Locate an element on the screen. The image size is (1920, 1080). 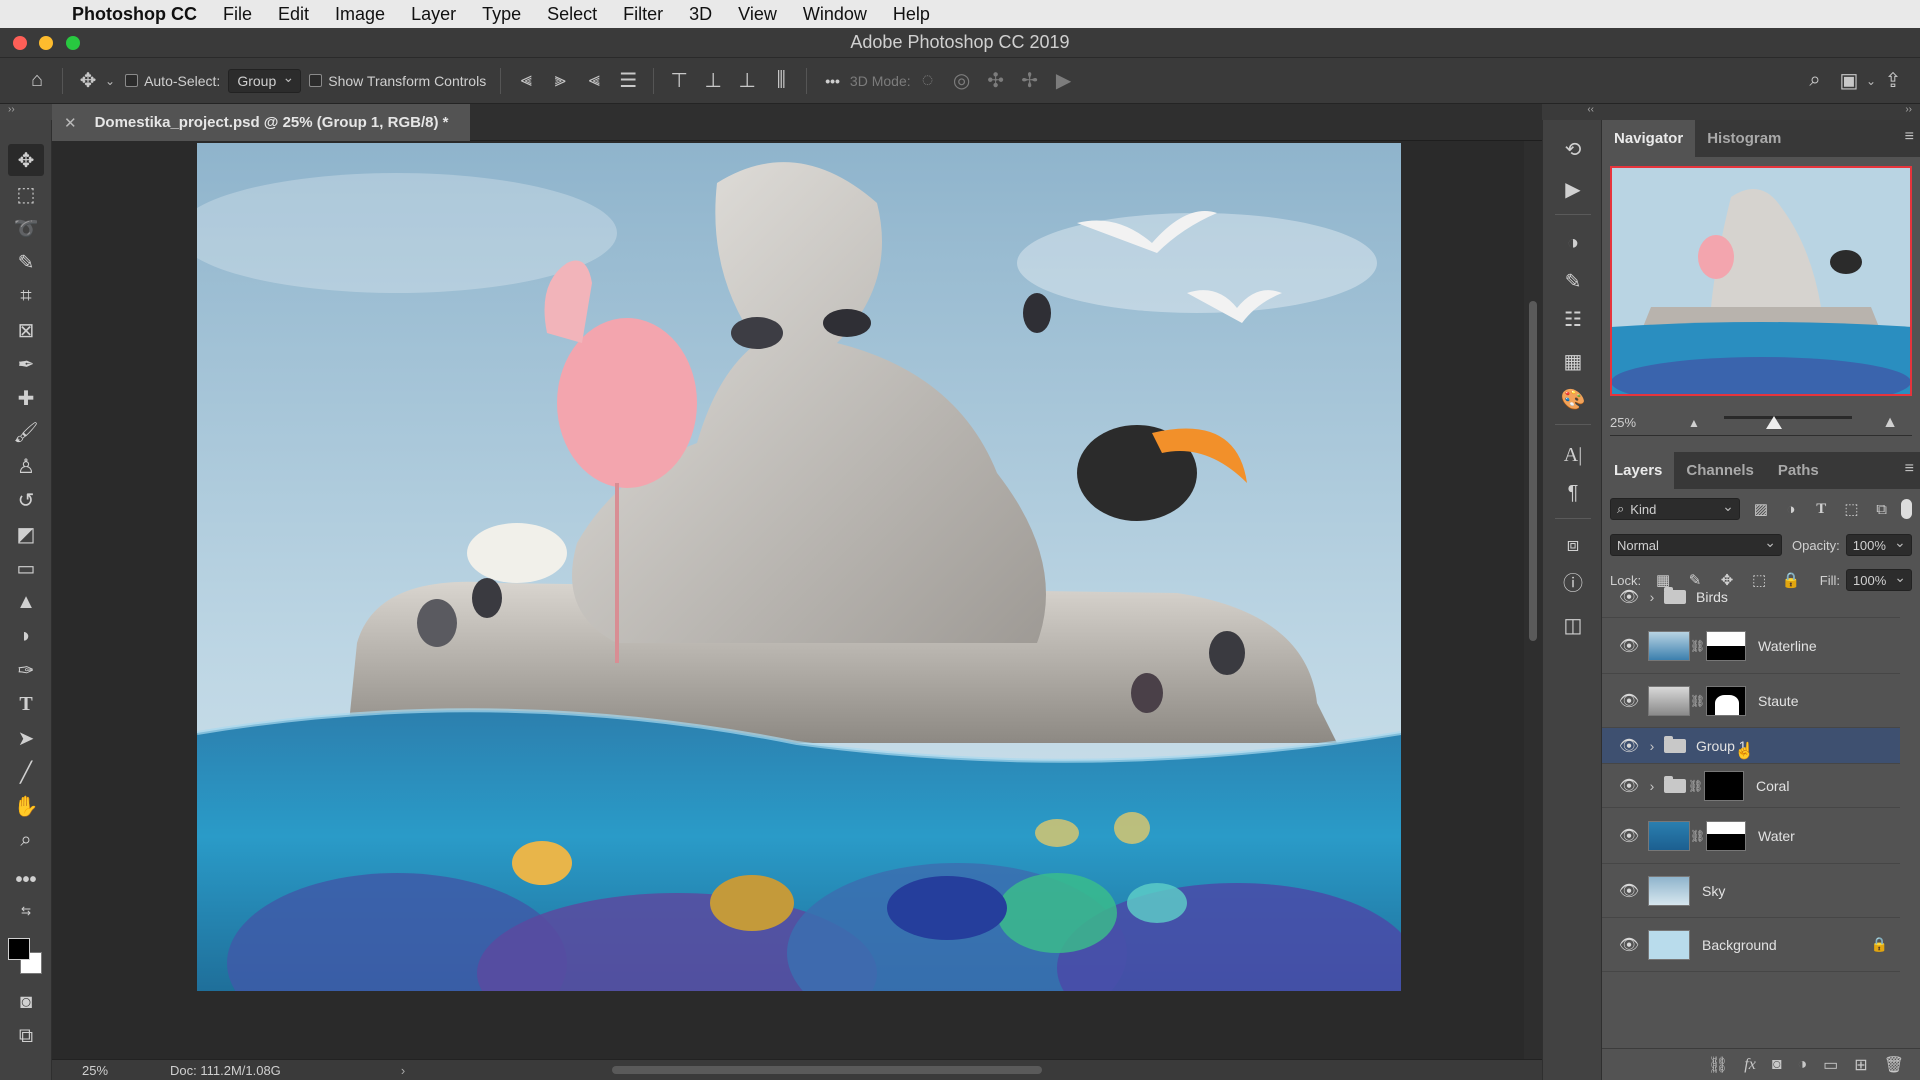
workspace-icon: ▣ is located at coordinates (1849, 80).